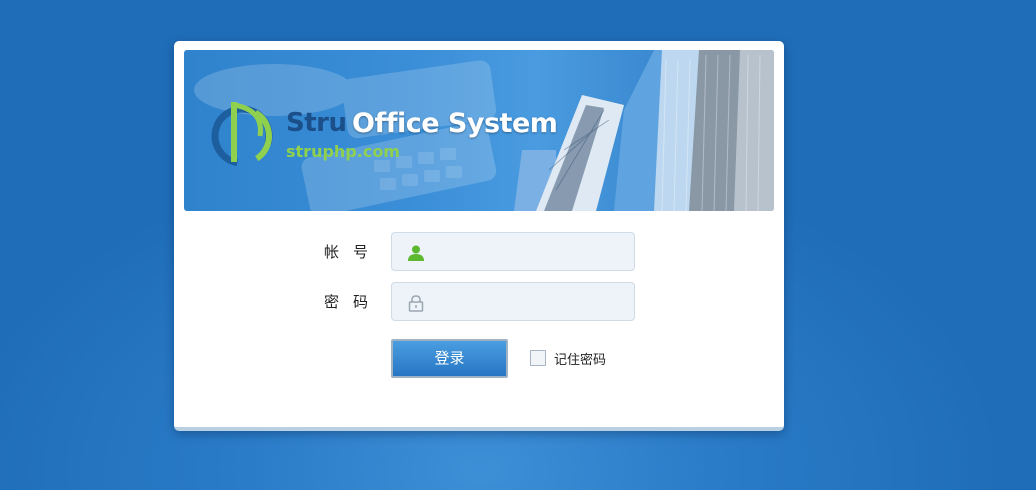 Image resolution: width=1036 pixels, height=490 pixels. I want to click on login-button: 登录, so click(449, 358).